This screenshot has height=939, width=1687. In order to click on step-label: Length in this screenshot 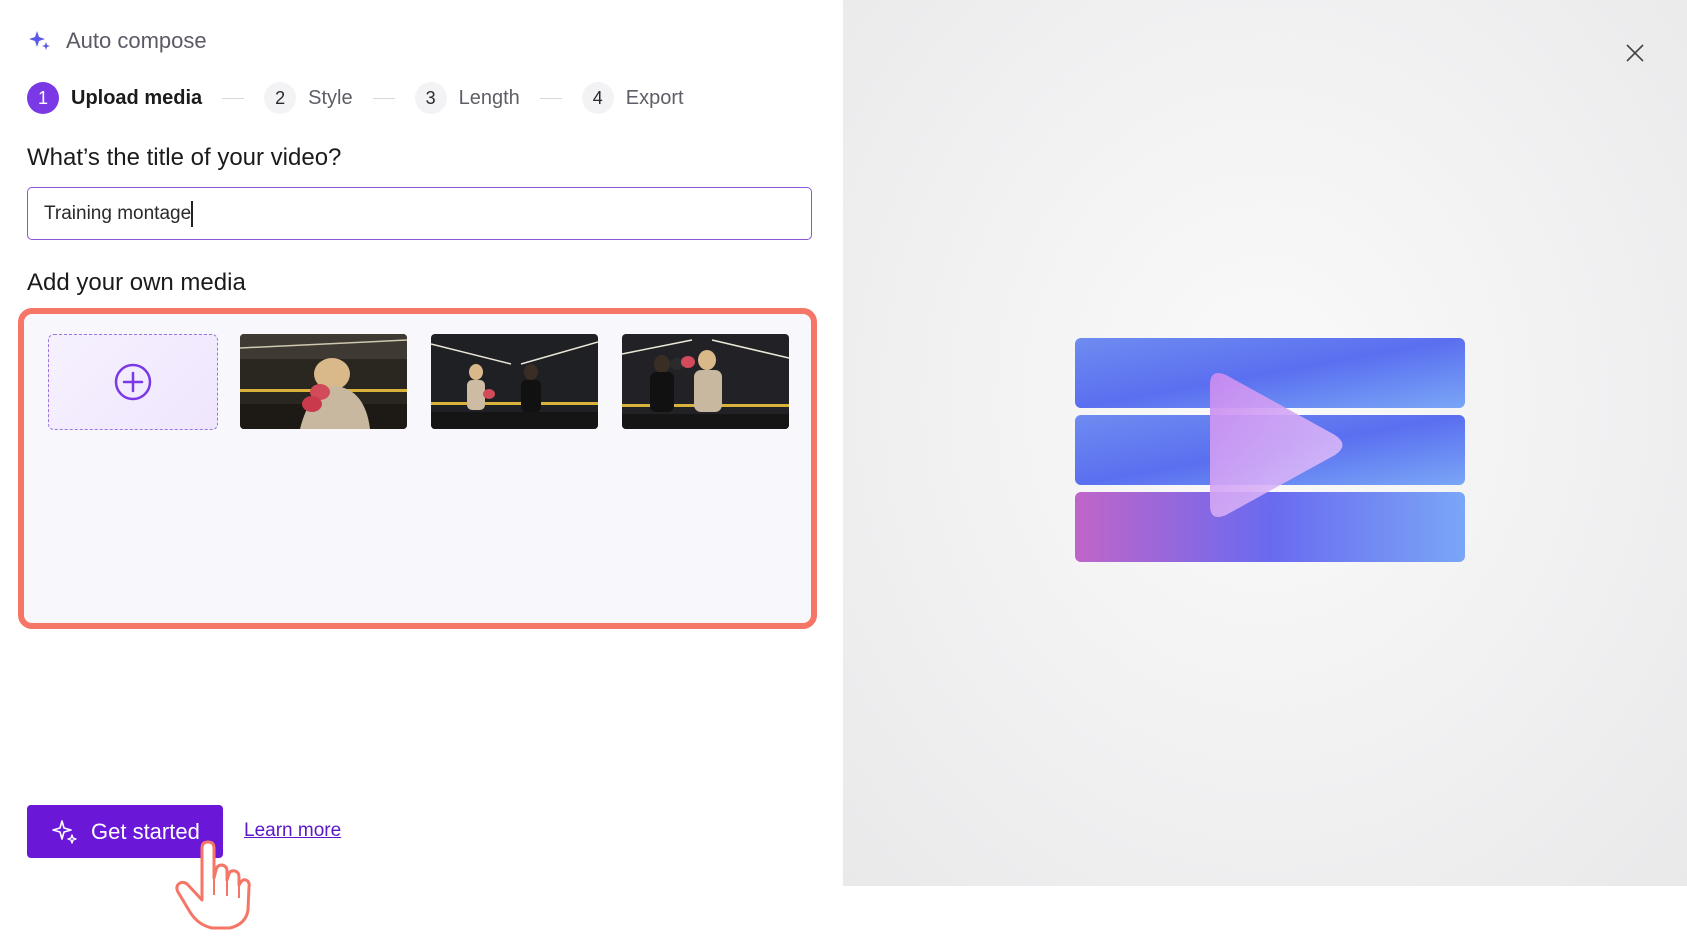, I will do `click(489, 97)`.